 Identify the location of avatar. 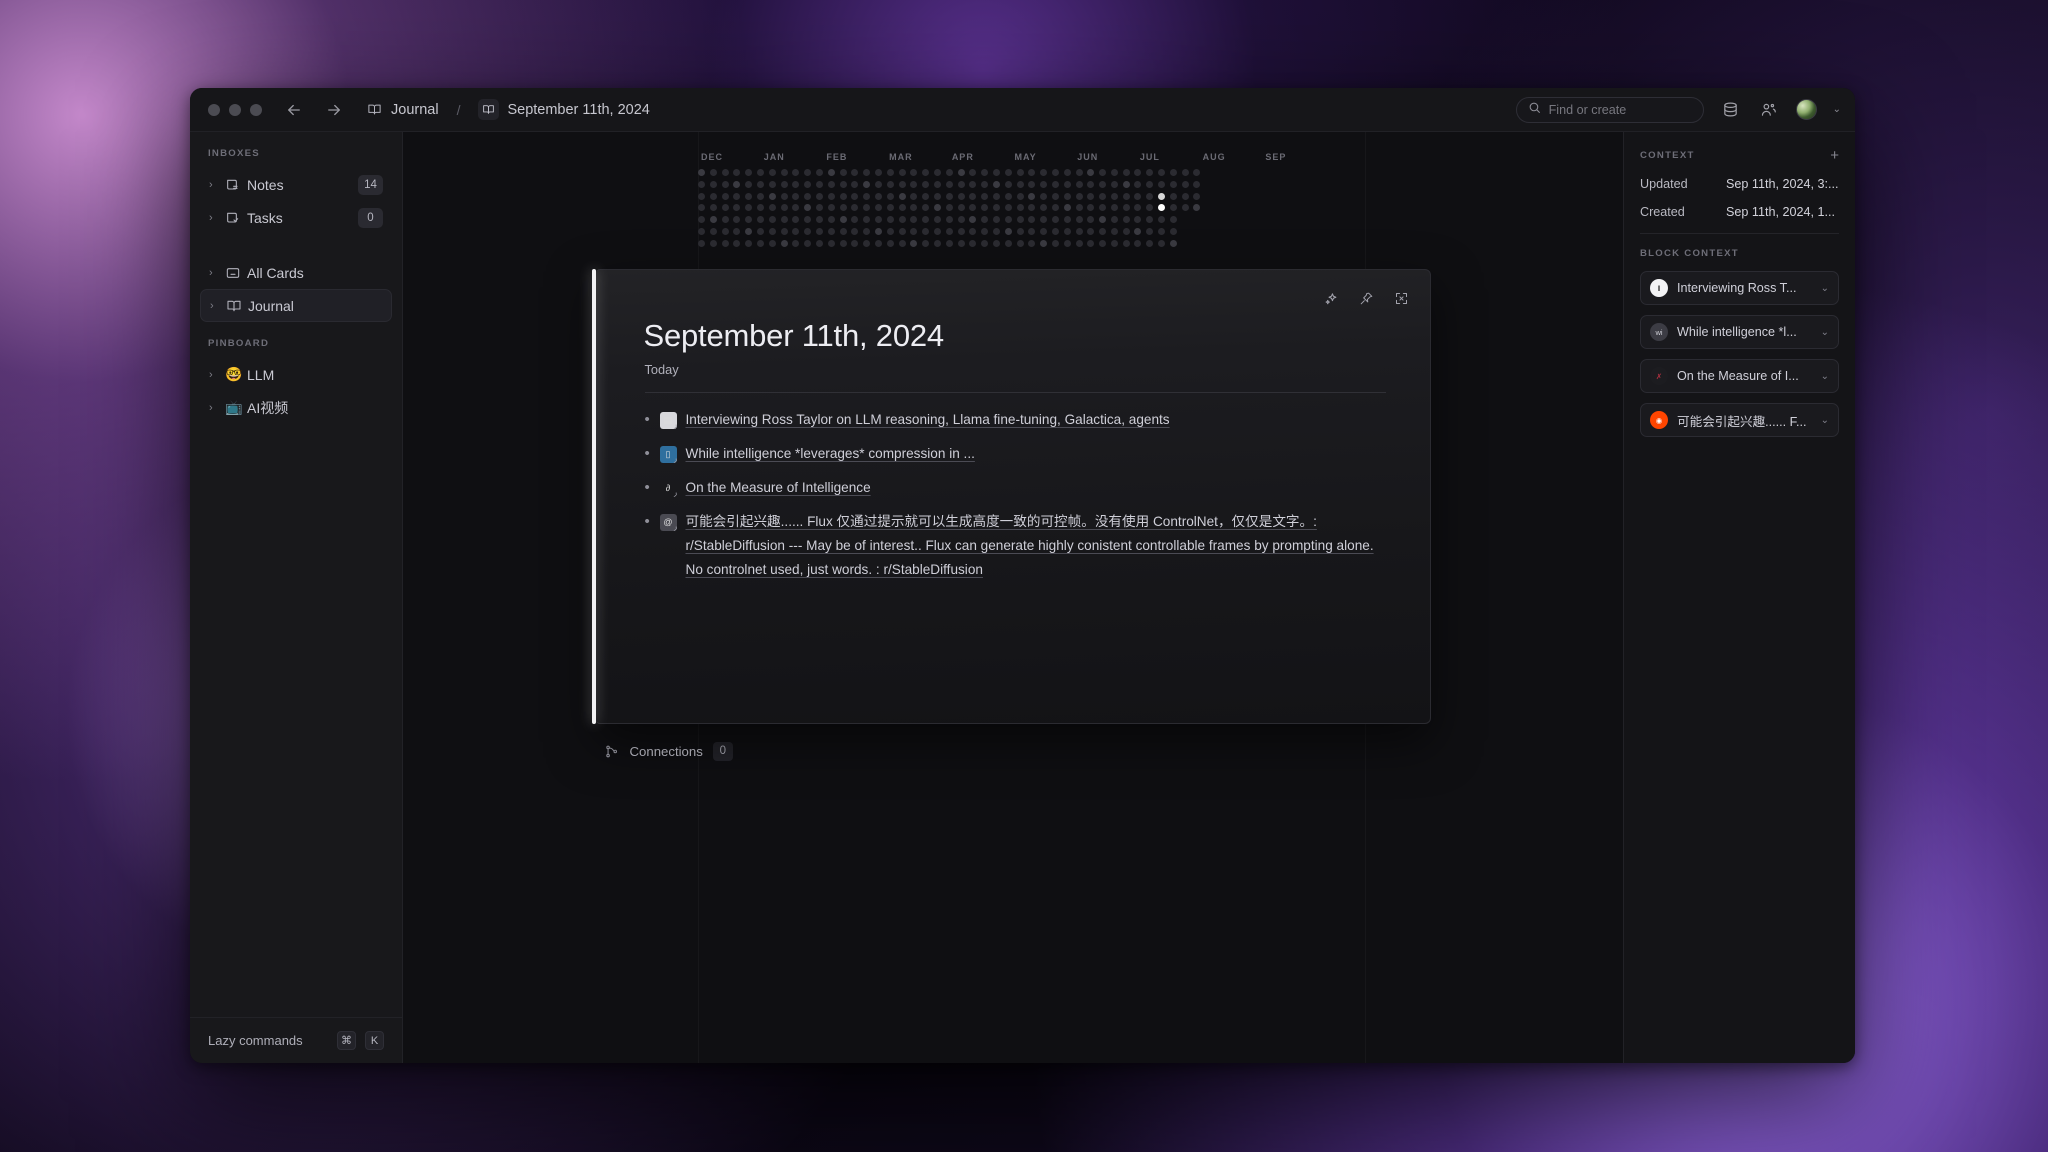
(1806, 109).